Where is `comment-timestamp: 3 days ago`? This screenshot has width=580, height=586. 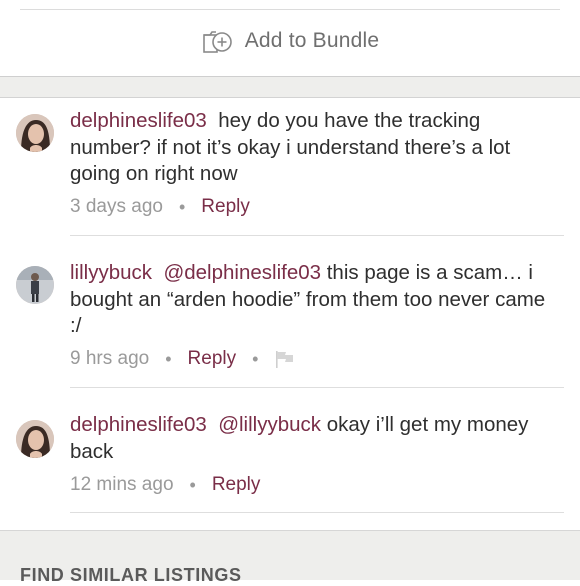 comment-timestamp: 3 days ago is located at coordinates (116, 206).